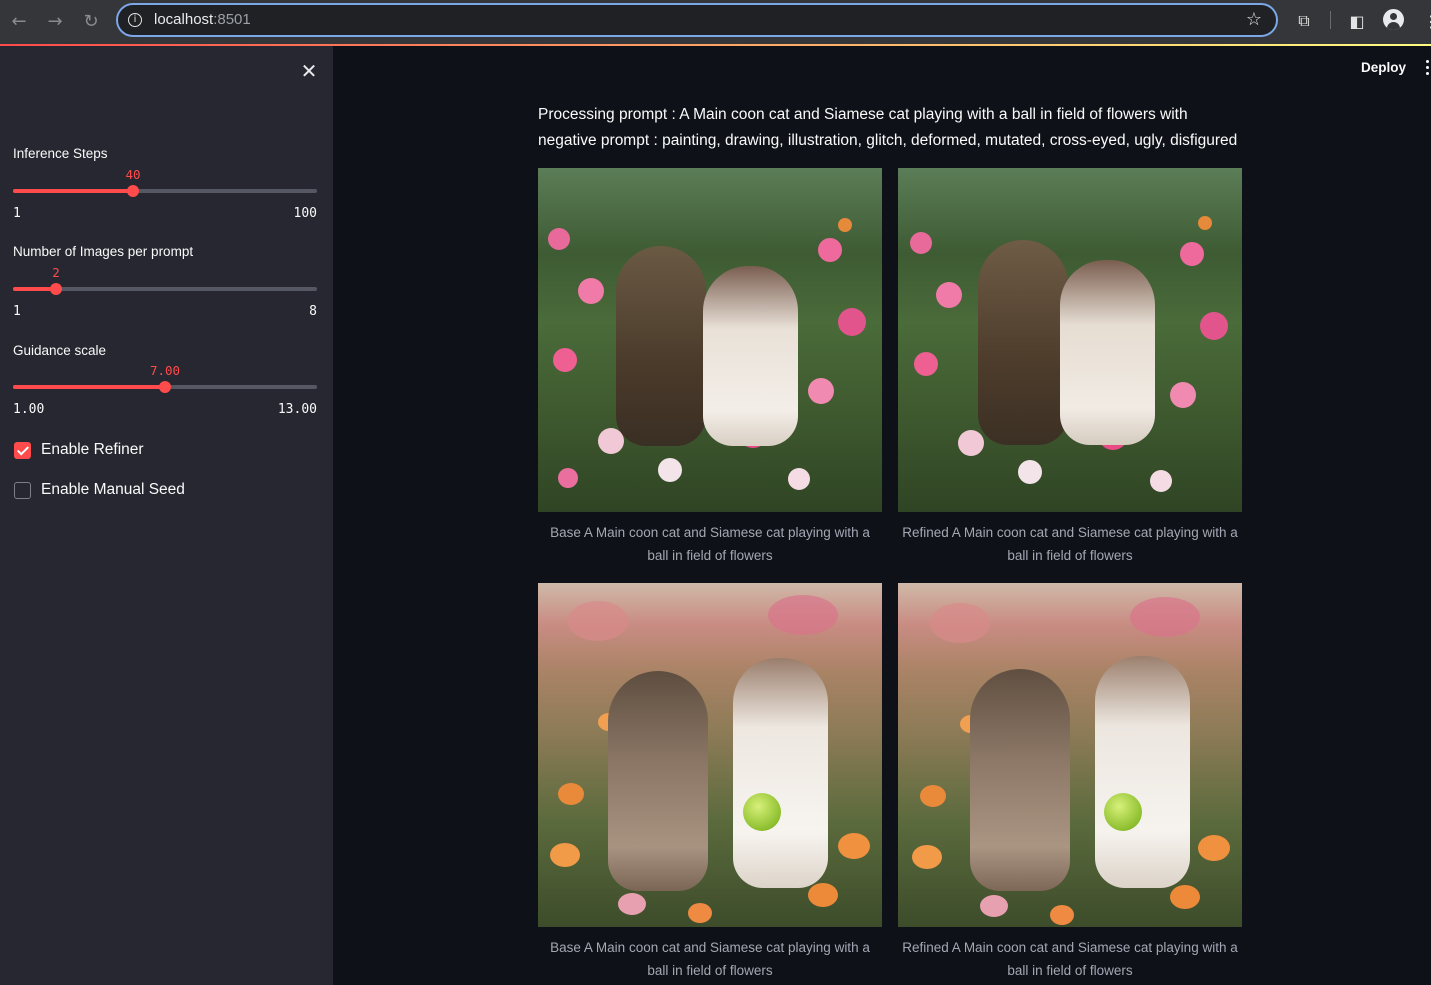  What do you see at coordinates (91, 21) in the screenshot?
I see `reload-icon: ↻` at bounding box center [91, 21].